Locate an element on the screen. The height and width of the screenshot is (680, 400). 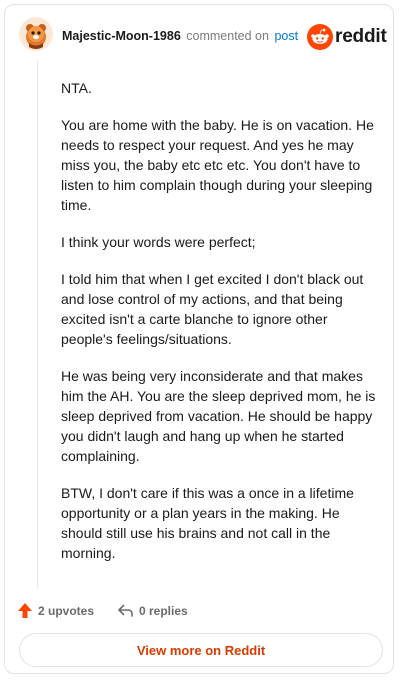
reply-button: 0 replies is located at coordinates (162, 611).